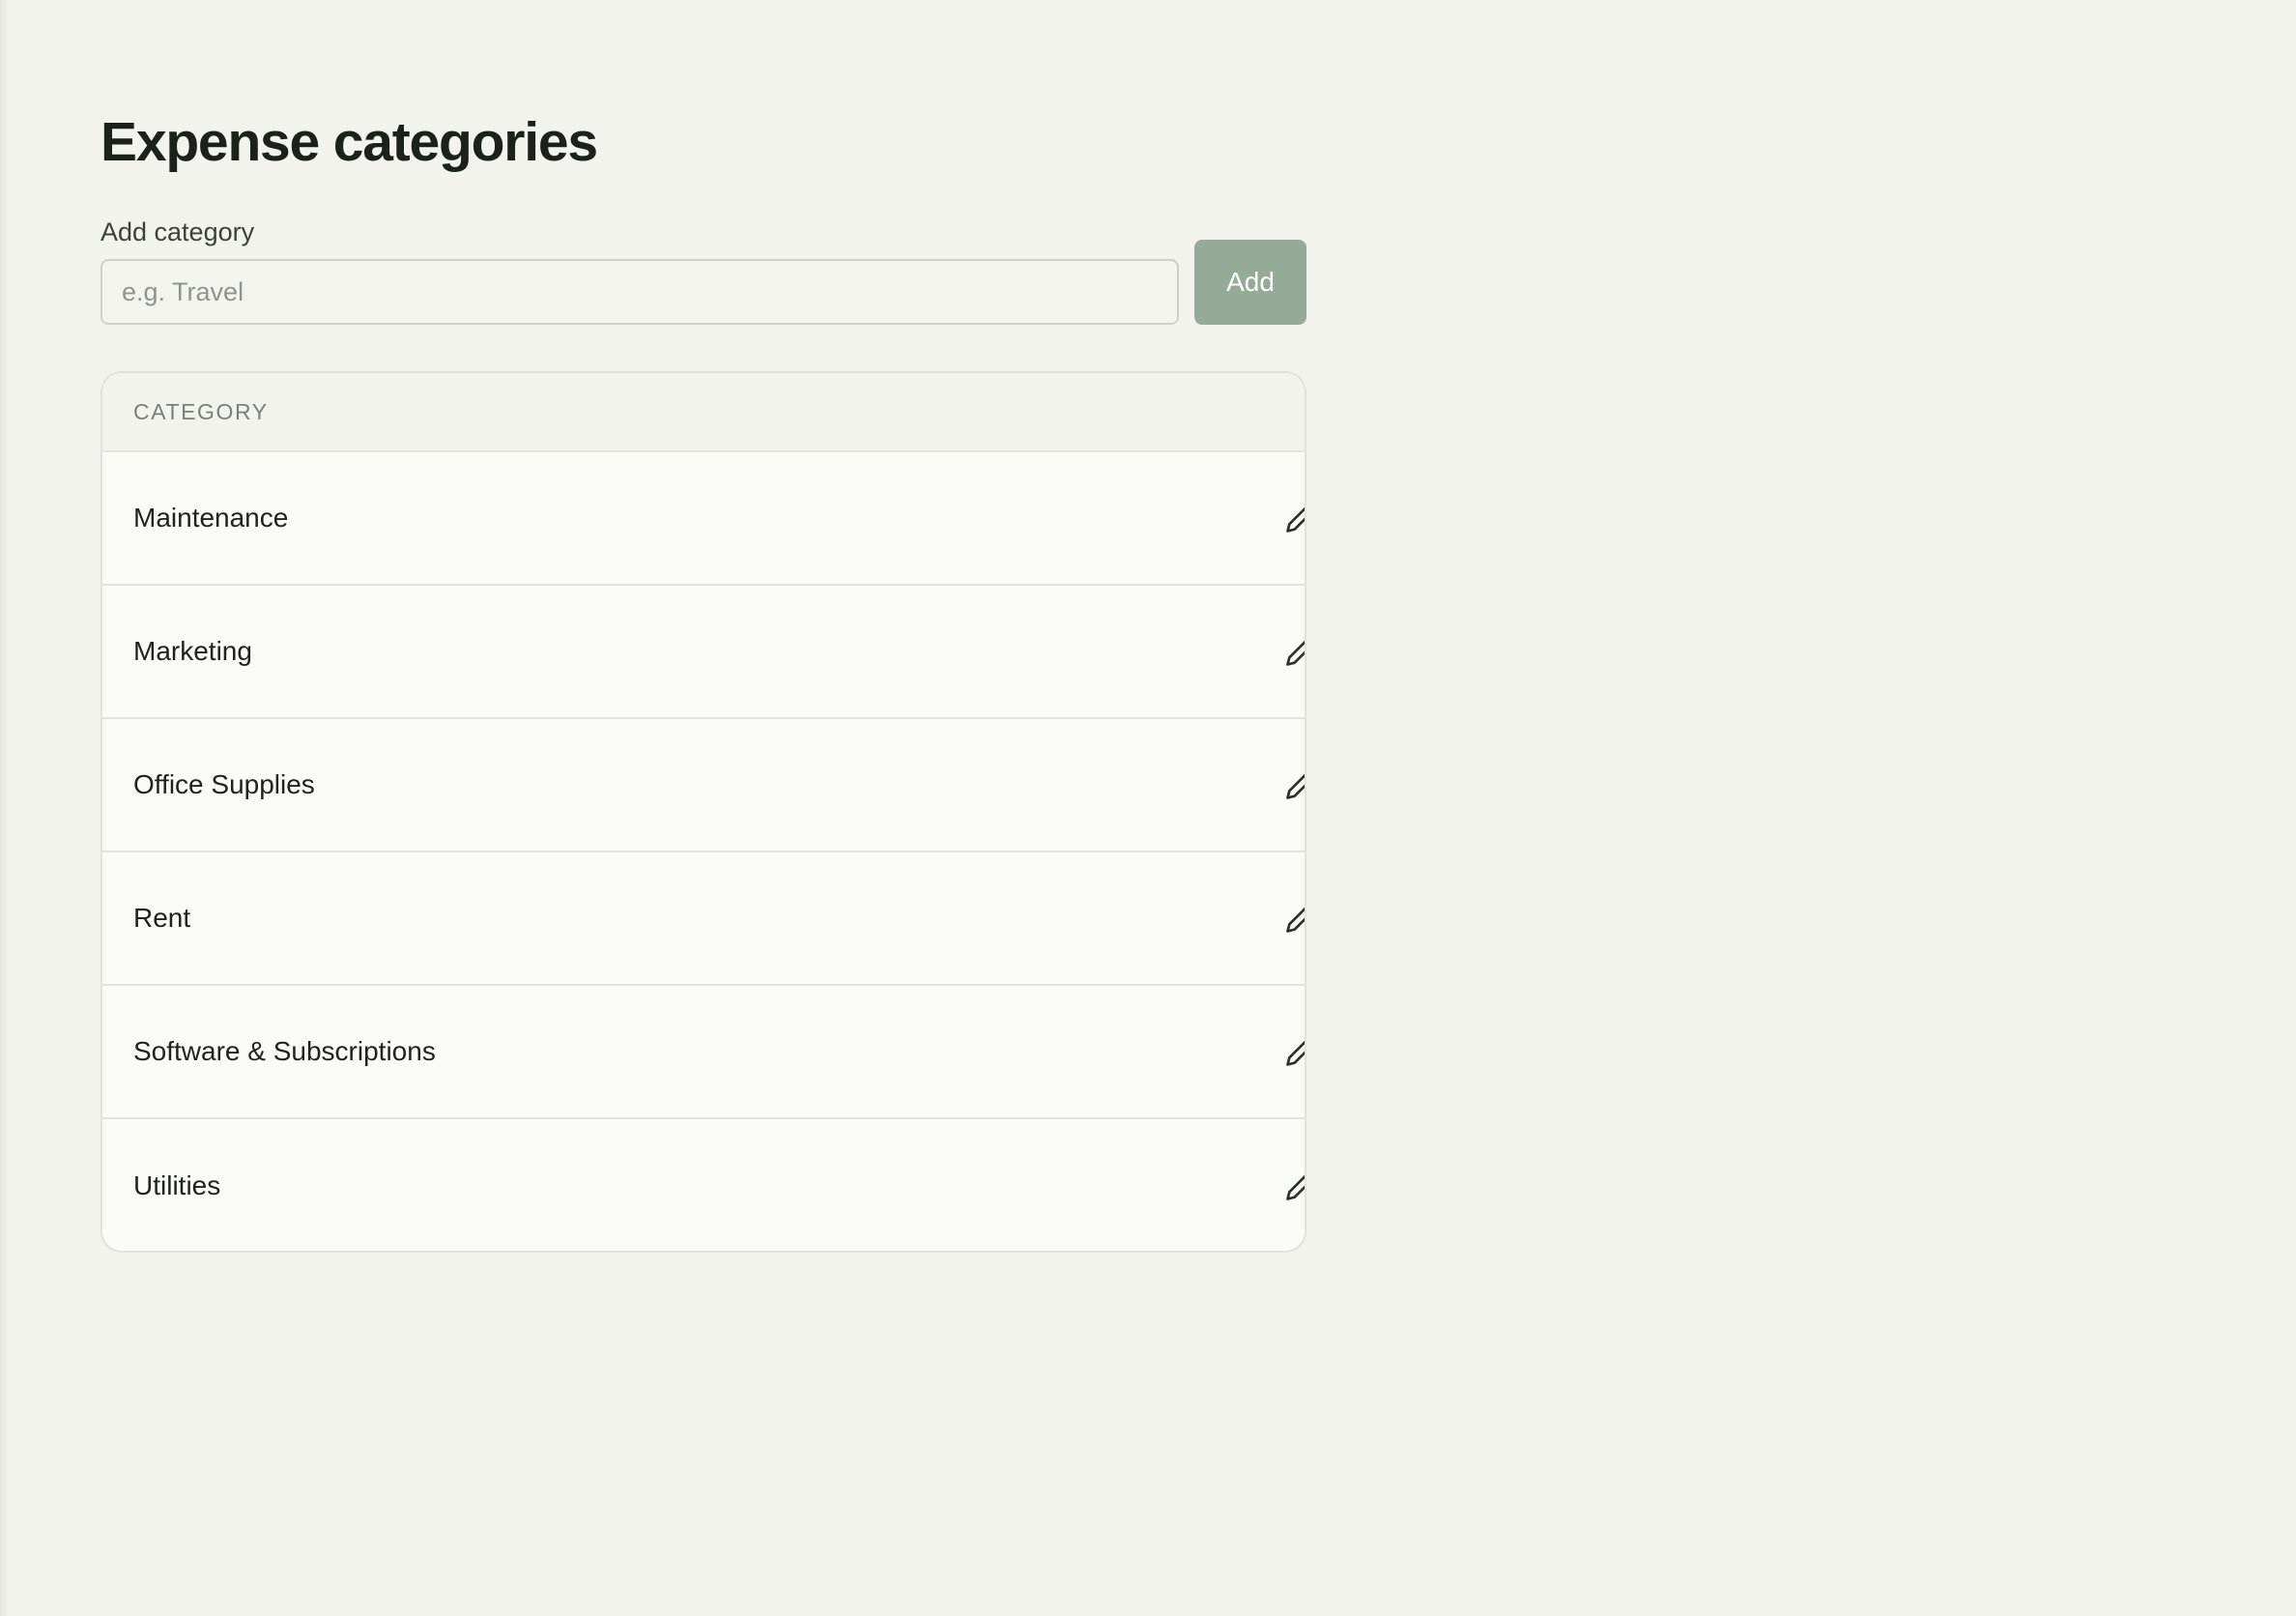  Describe the element at coordinates (703, 1185) in the screenshot. I see `table-row: Utilities` at that location.